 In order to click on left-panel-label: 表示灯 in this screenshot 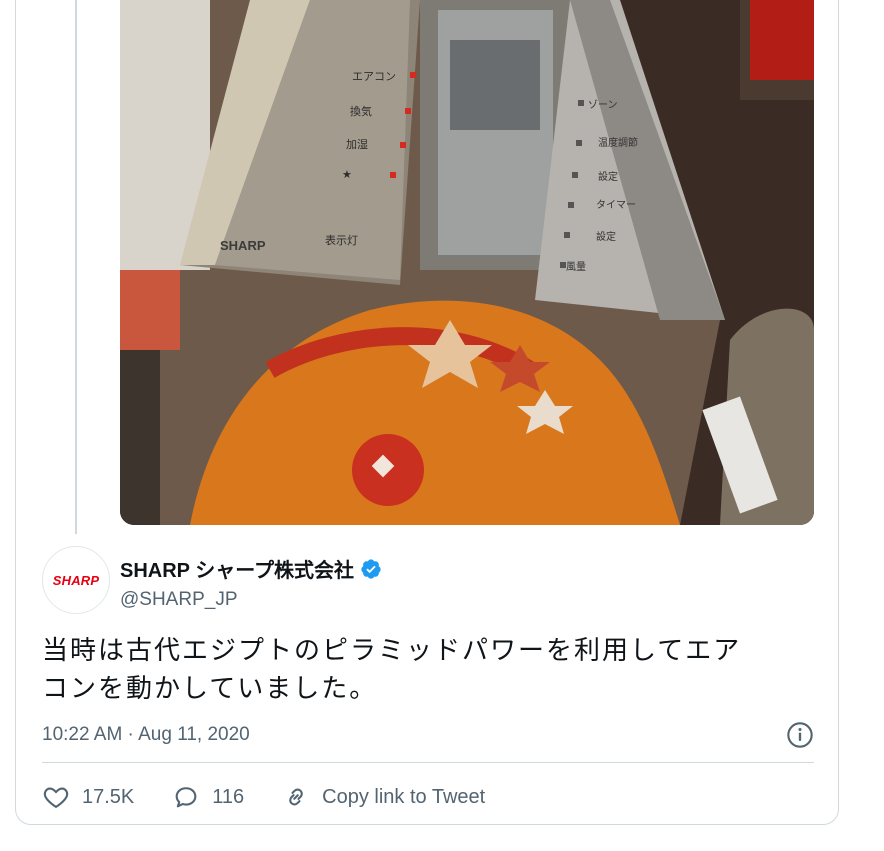, I will do `click(341, 240)`.